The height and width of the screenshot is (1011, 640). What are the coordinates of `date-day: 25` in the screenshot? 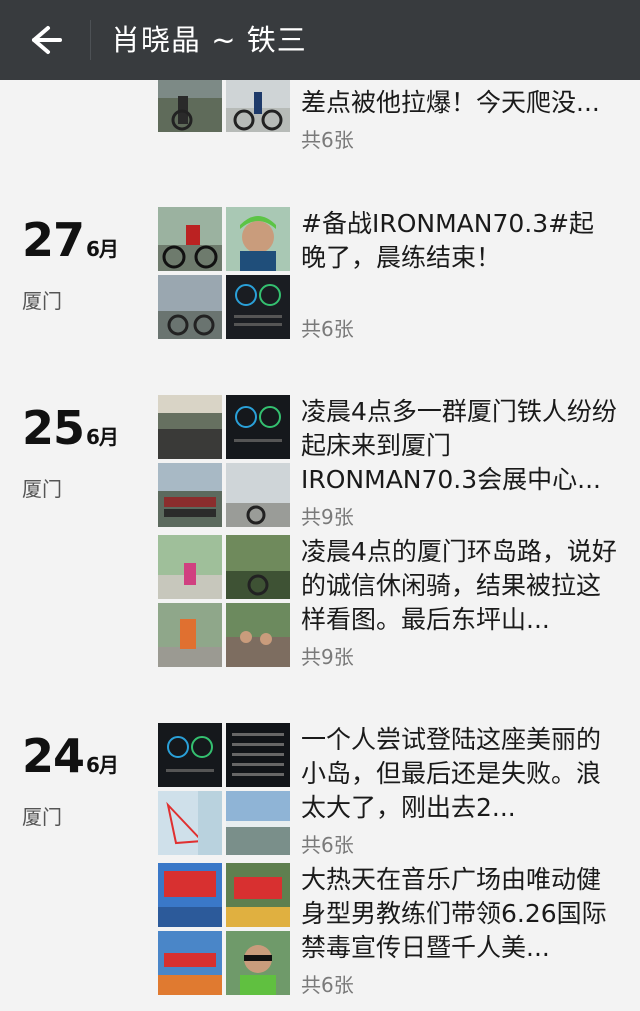 It's located at (53, 428).